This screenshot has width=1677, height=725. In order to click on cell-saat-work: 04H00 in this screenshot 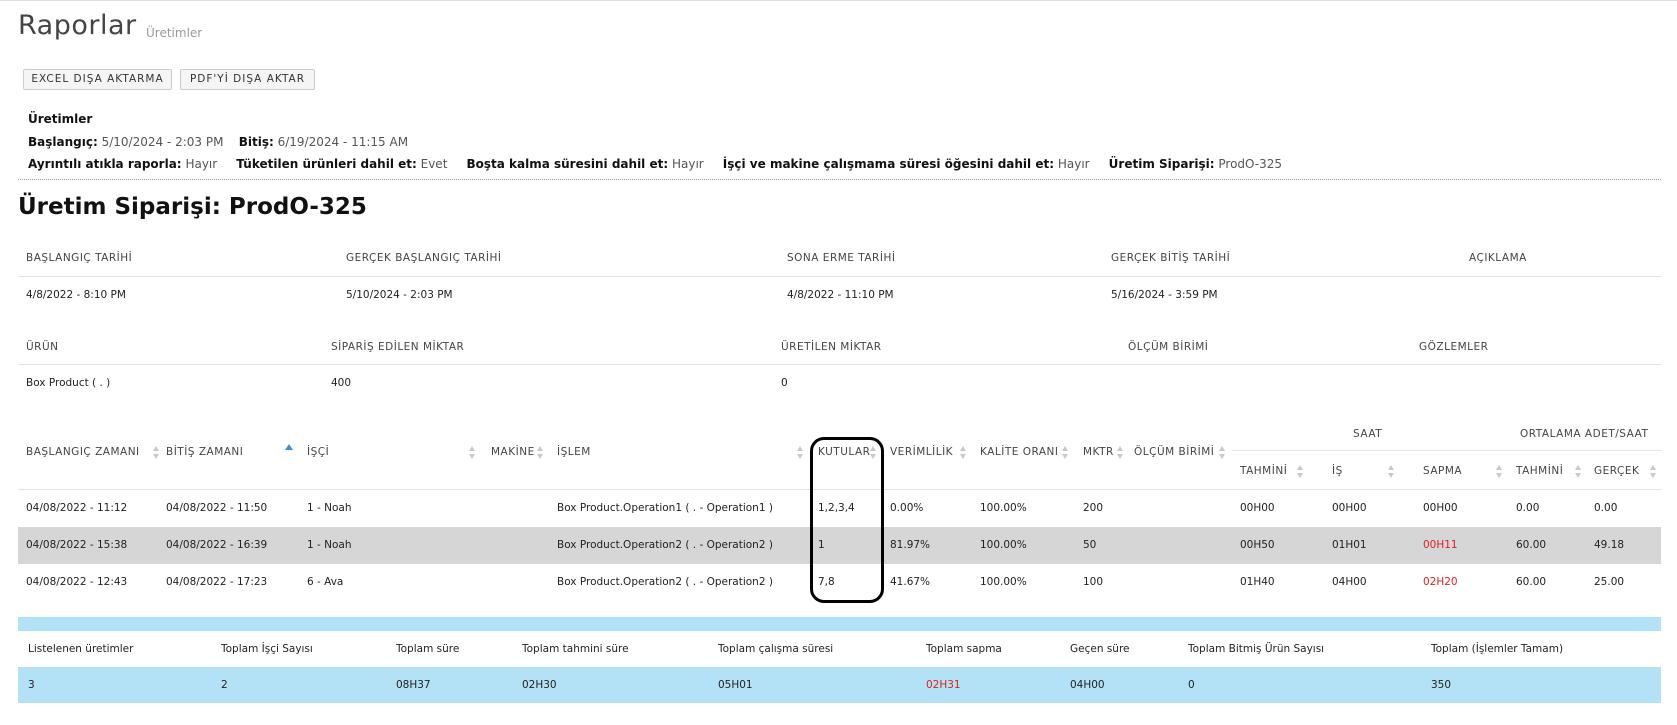, I will do `click(1349, 582)`.